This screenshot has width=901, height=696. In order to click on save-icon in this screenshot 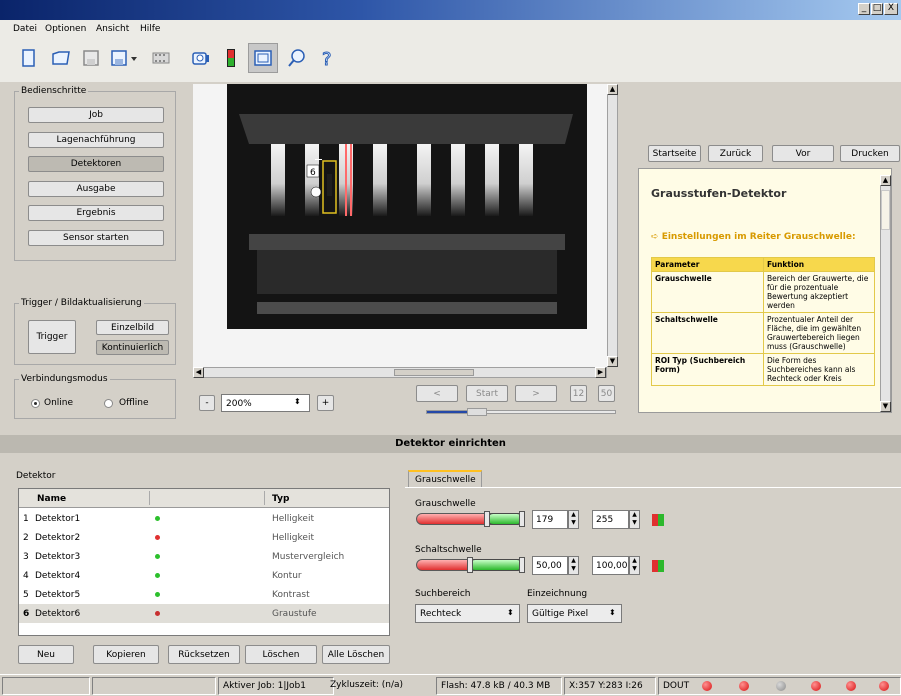, I will do `click(91, 58)`.